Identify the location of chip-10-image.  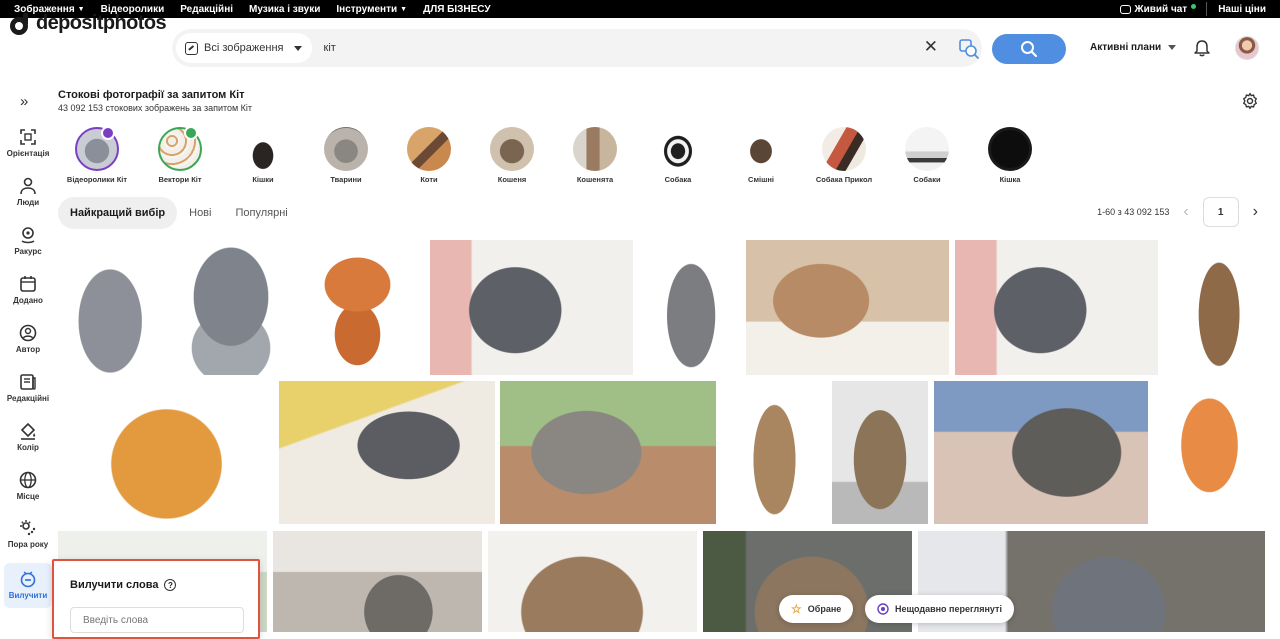
(844, 149).